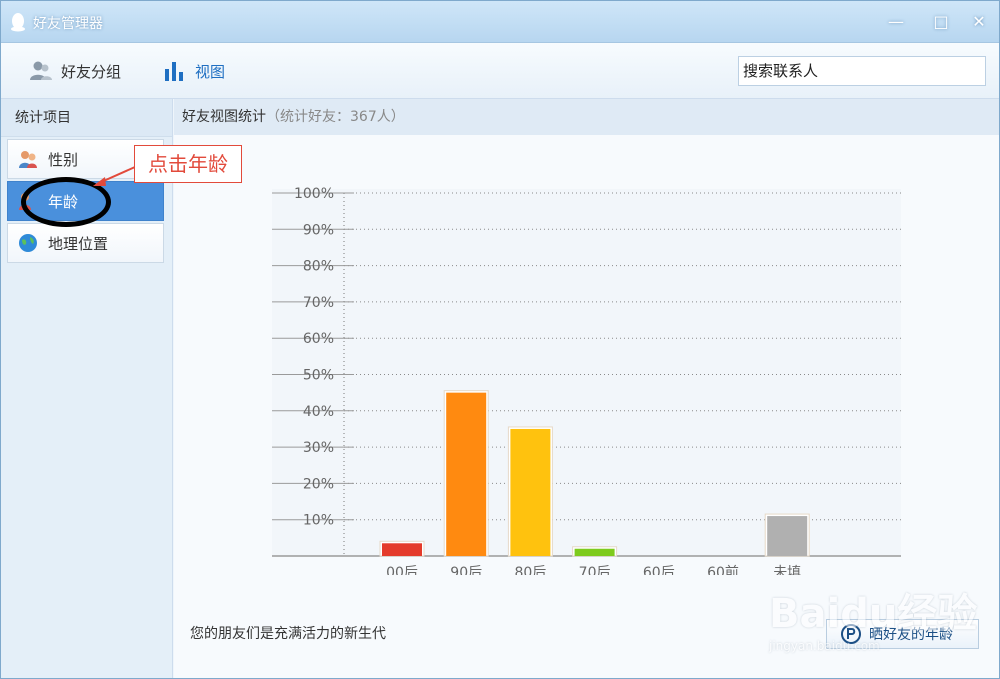 Image resolution: width=1000 pixels, height=679 pixels. Describe the element at coordinates (314, 194) in the screenshot. I see `y-tick-label: 100%` at that location.